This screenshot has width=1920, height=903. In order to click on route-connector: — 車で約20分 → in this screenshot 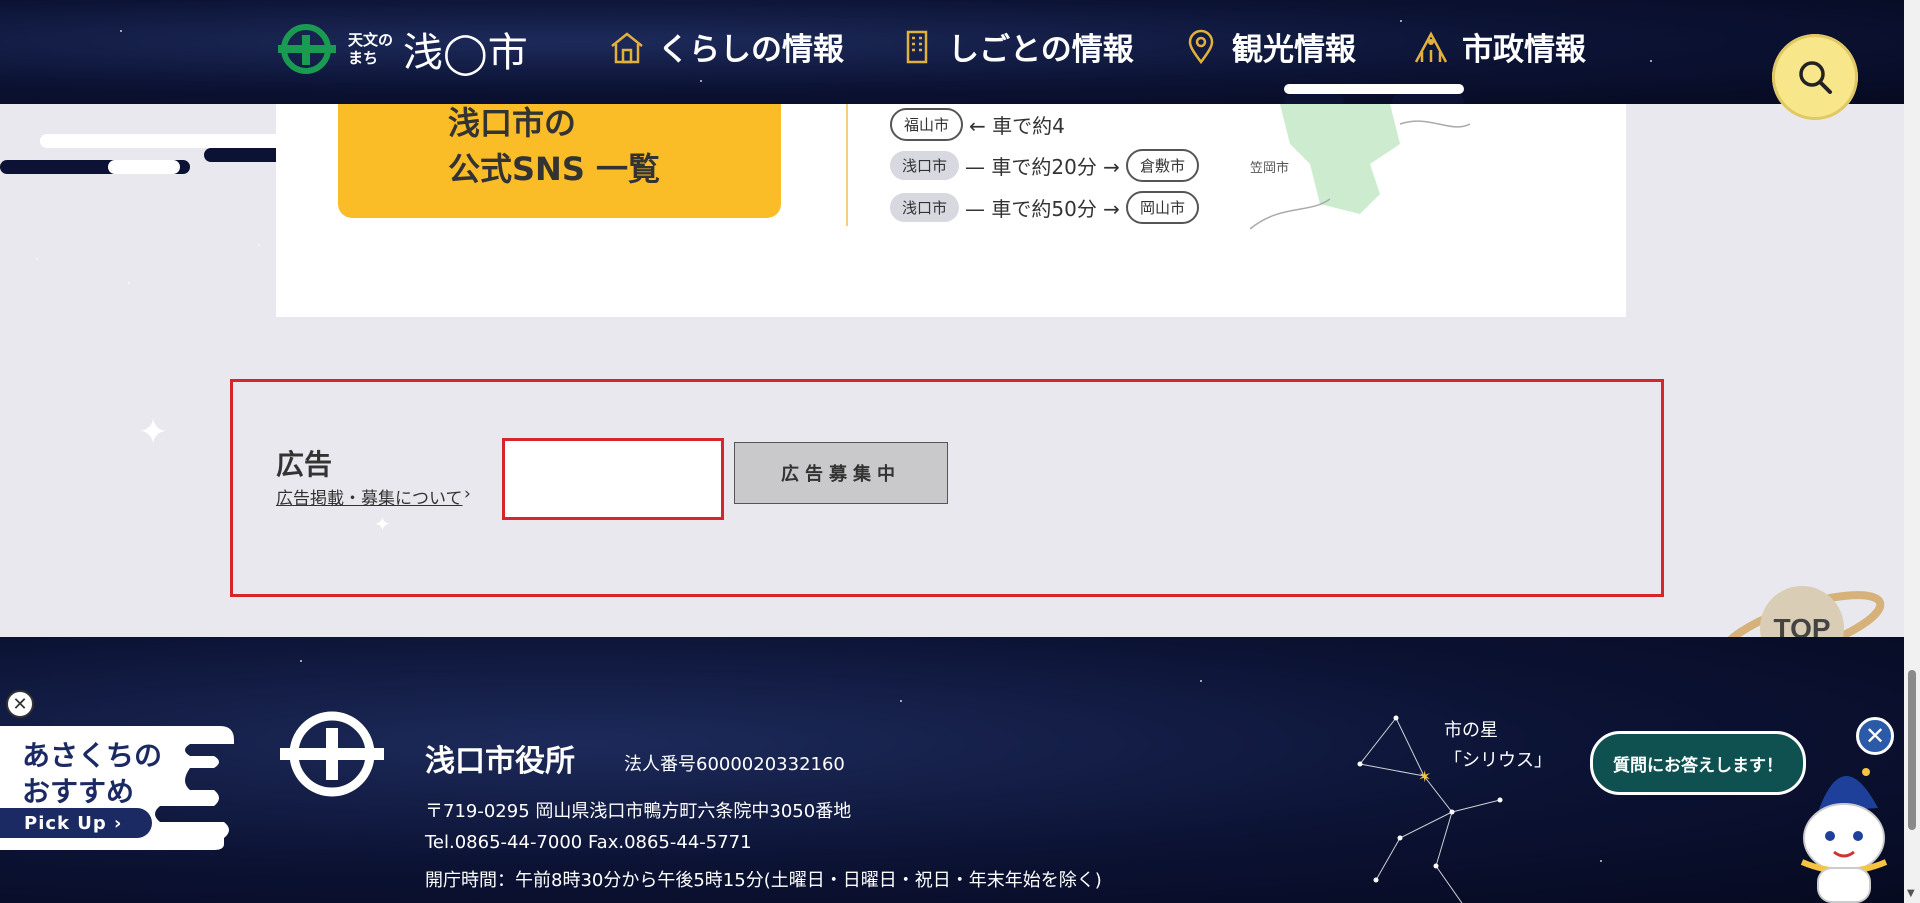, I will do `click(1042, 167)`.